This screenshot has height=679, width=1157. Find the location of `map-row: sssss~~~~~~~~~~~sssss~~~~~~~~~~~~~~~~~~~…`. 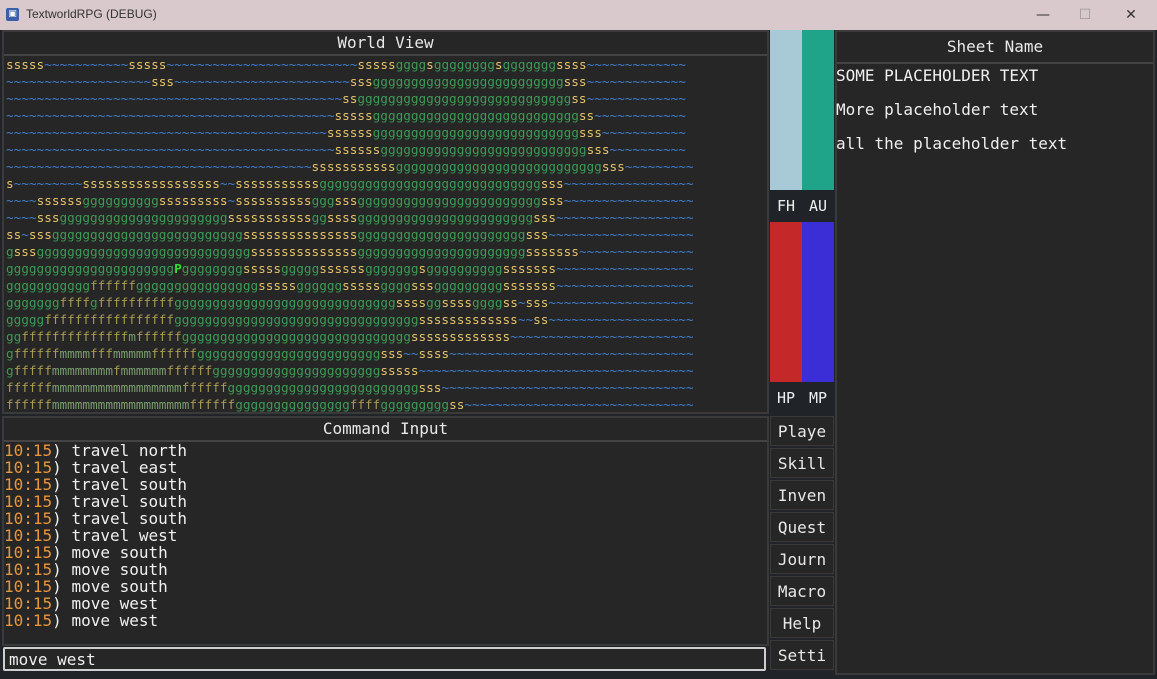

map-row: sssss~~~~~~~~~~~sssss~~~~~~~~~~~~~~~~~~~… is located at coordinates (346, 64).